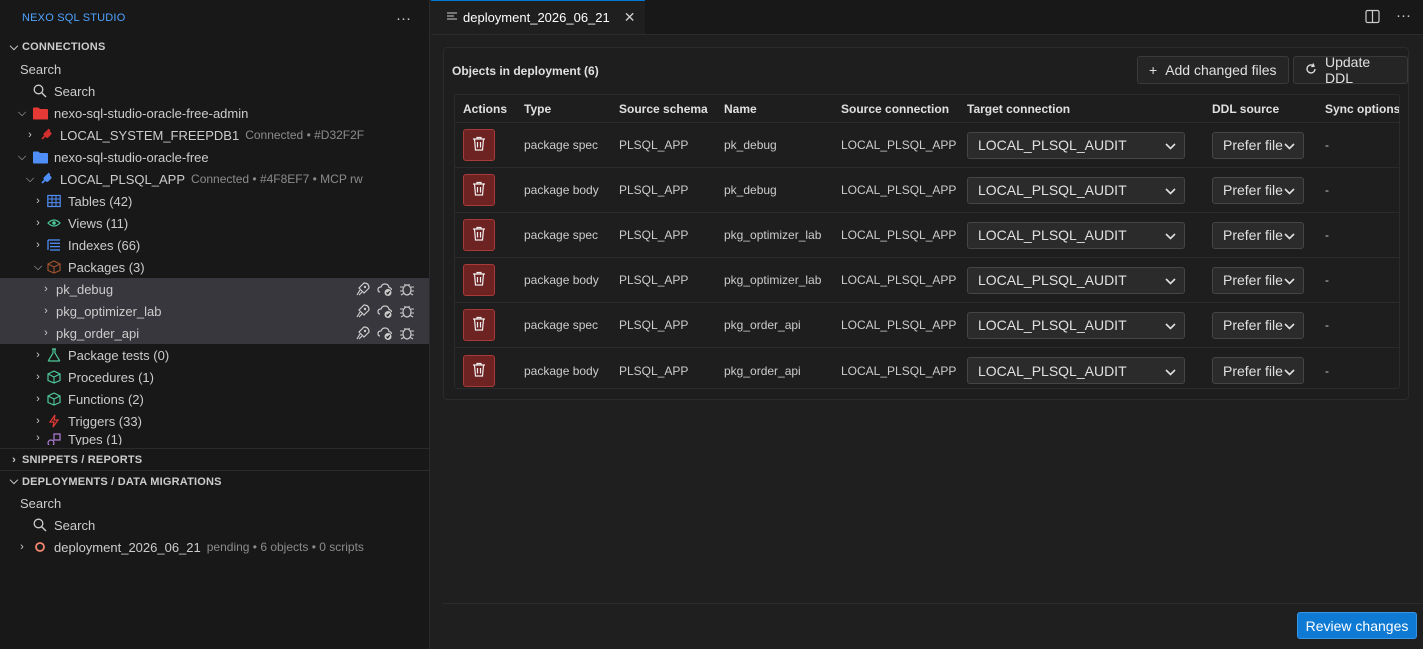  I want to click on group-label: nexo-sql-studio-oracle-free-admin, so click(151, 113).